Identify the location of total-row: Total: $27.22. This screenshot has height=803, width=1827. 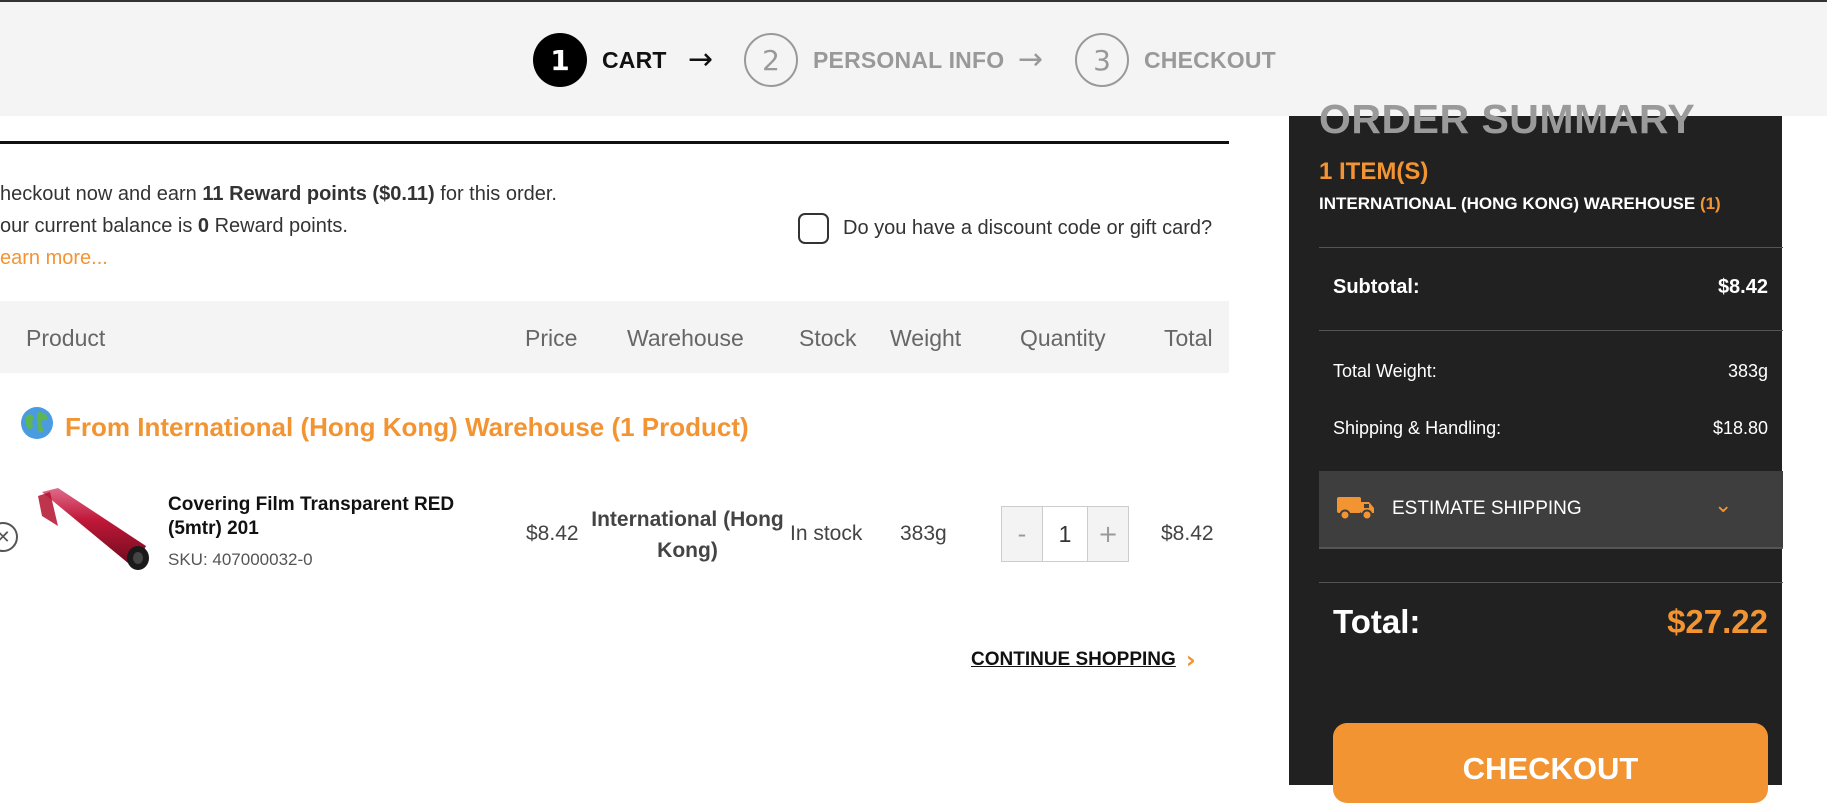
(1550, 622).